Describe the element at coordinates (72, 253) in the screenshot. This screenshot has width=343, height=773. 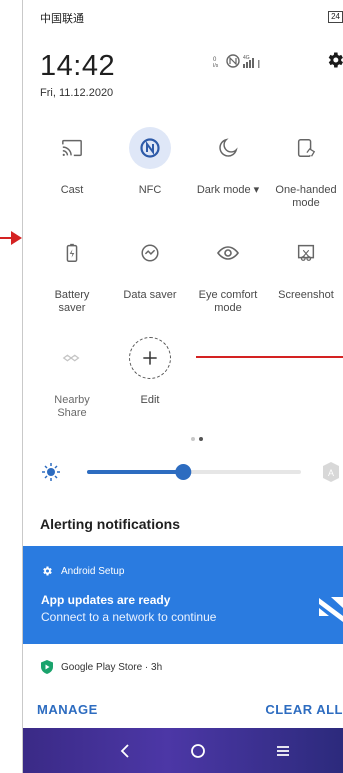
I see `battery-saver-icon` at that location.